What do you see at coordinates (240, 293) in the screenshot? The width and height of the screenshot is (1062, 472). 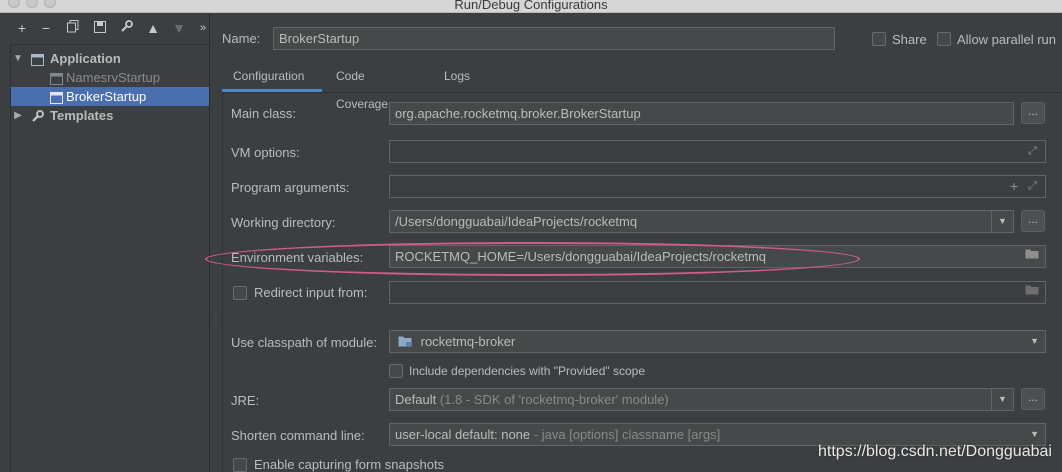 I see `redirect-input-checkbox` at bounding box center [240, 293].